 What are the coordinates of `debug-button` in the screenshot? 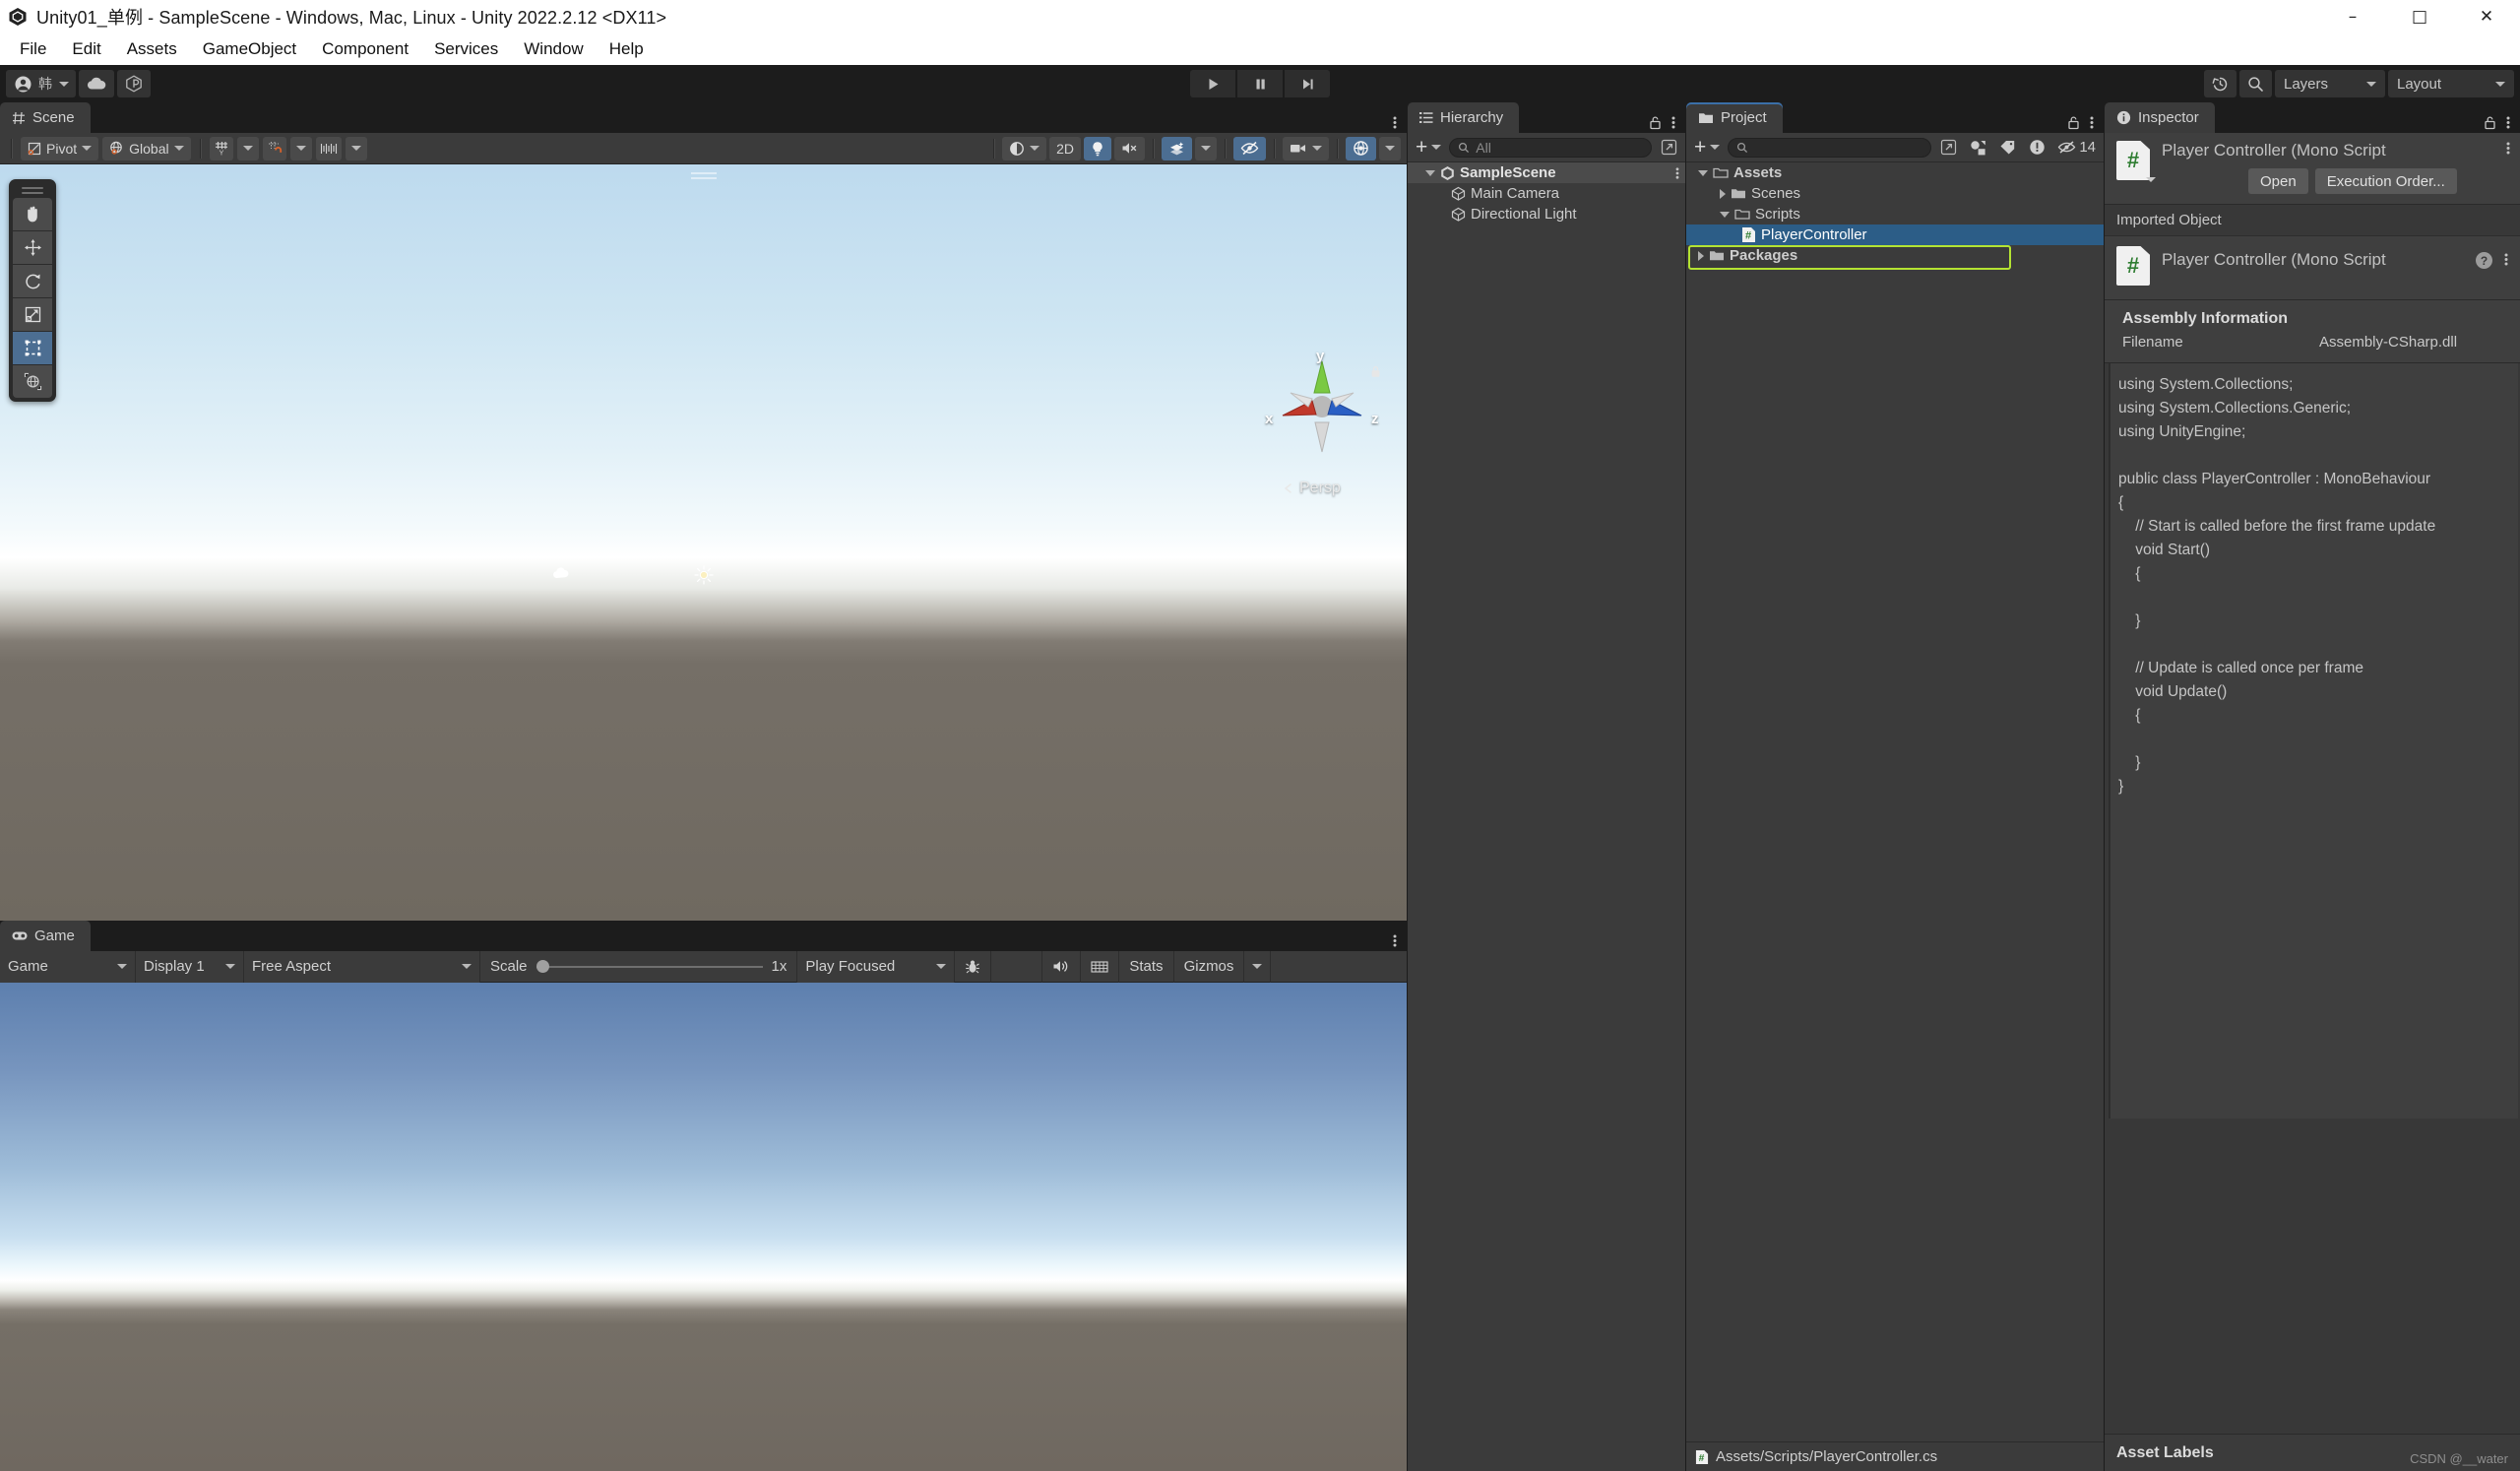 It's located at (973, 966).